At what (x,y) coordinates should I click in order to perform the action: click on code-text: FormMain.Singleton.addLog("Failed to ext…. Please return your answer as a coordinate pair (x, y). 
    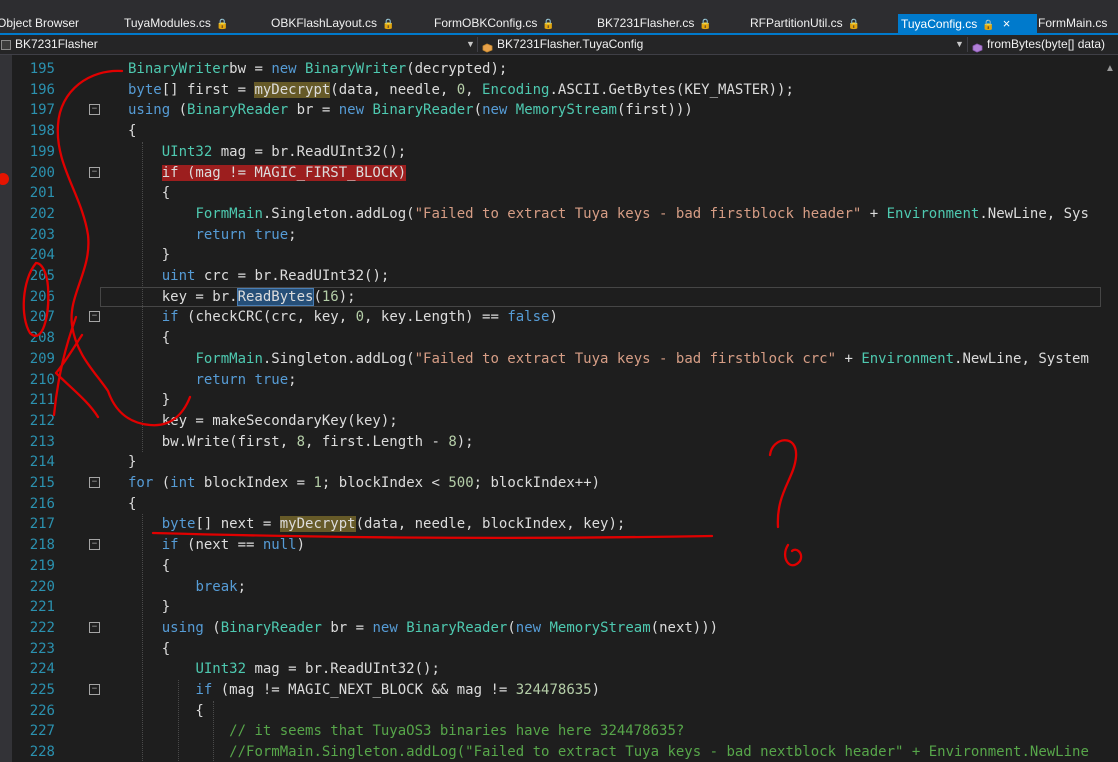
    Looking at the image, I should click on (608, 214).